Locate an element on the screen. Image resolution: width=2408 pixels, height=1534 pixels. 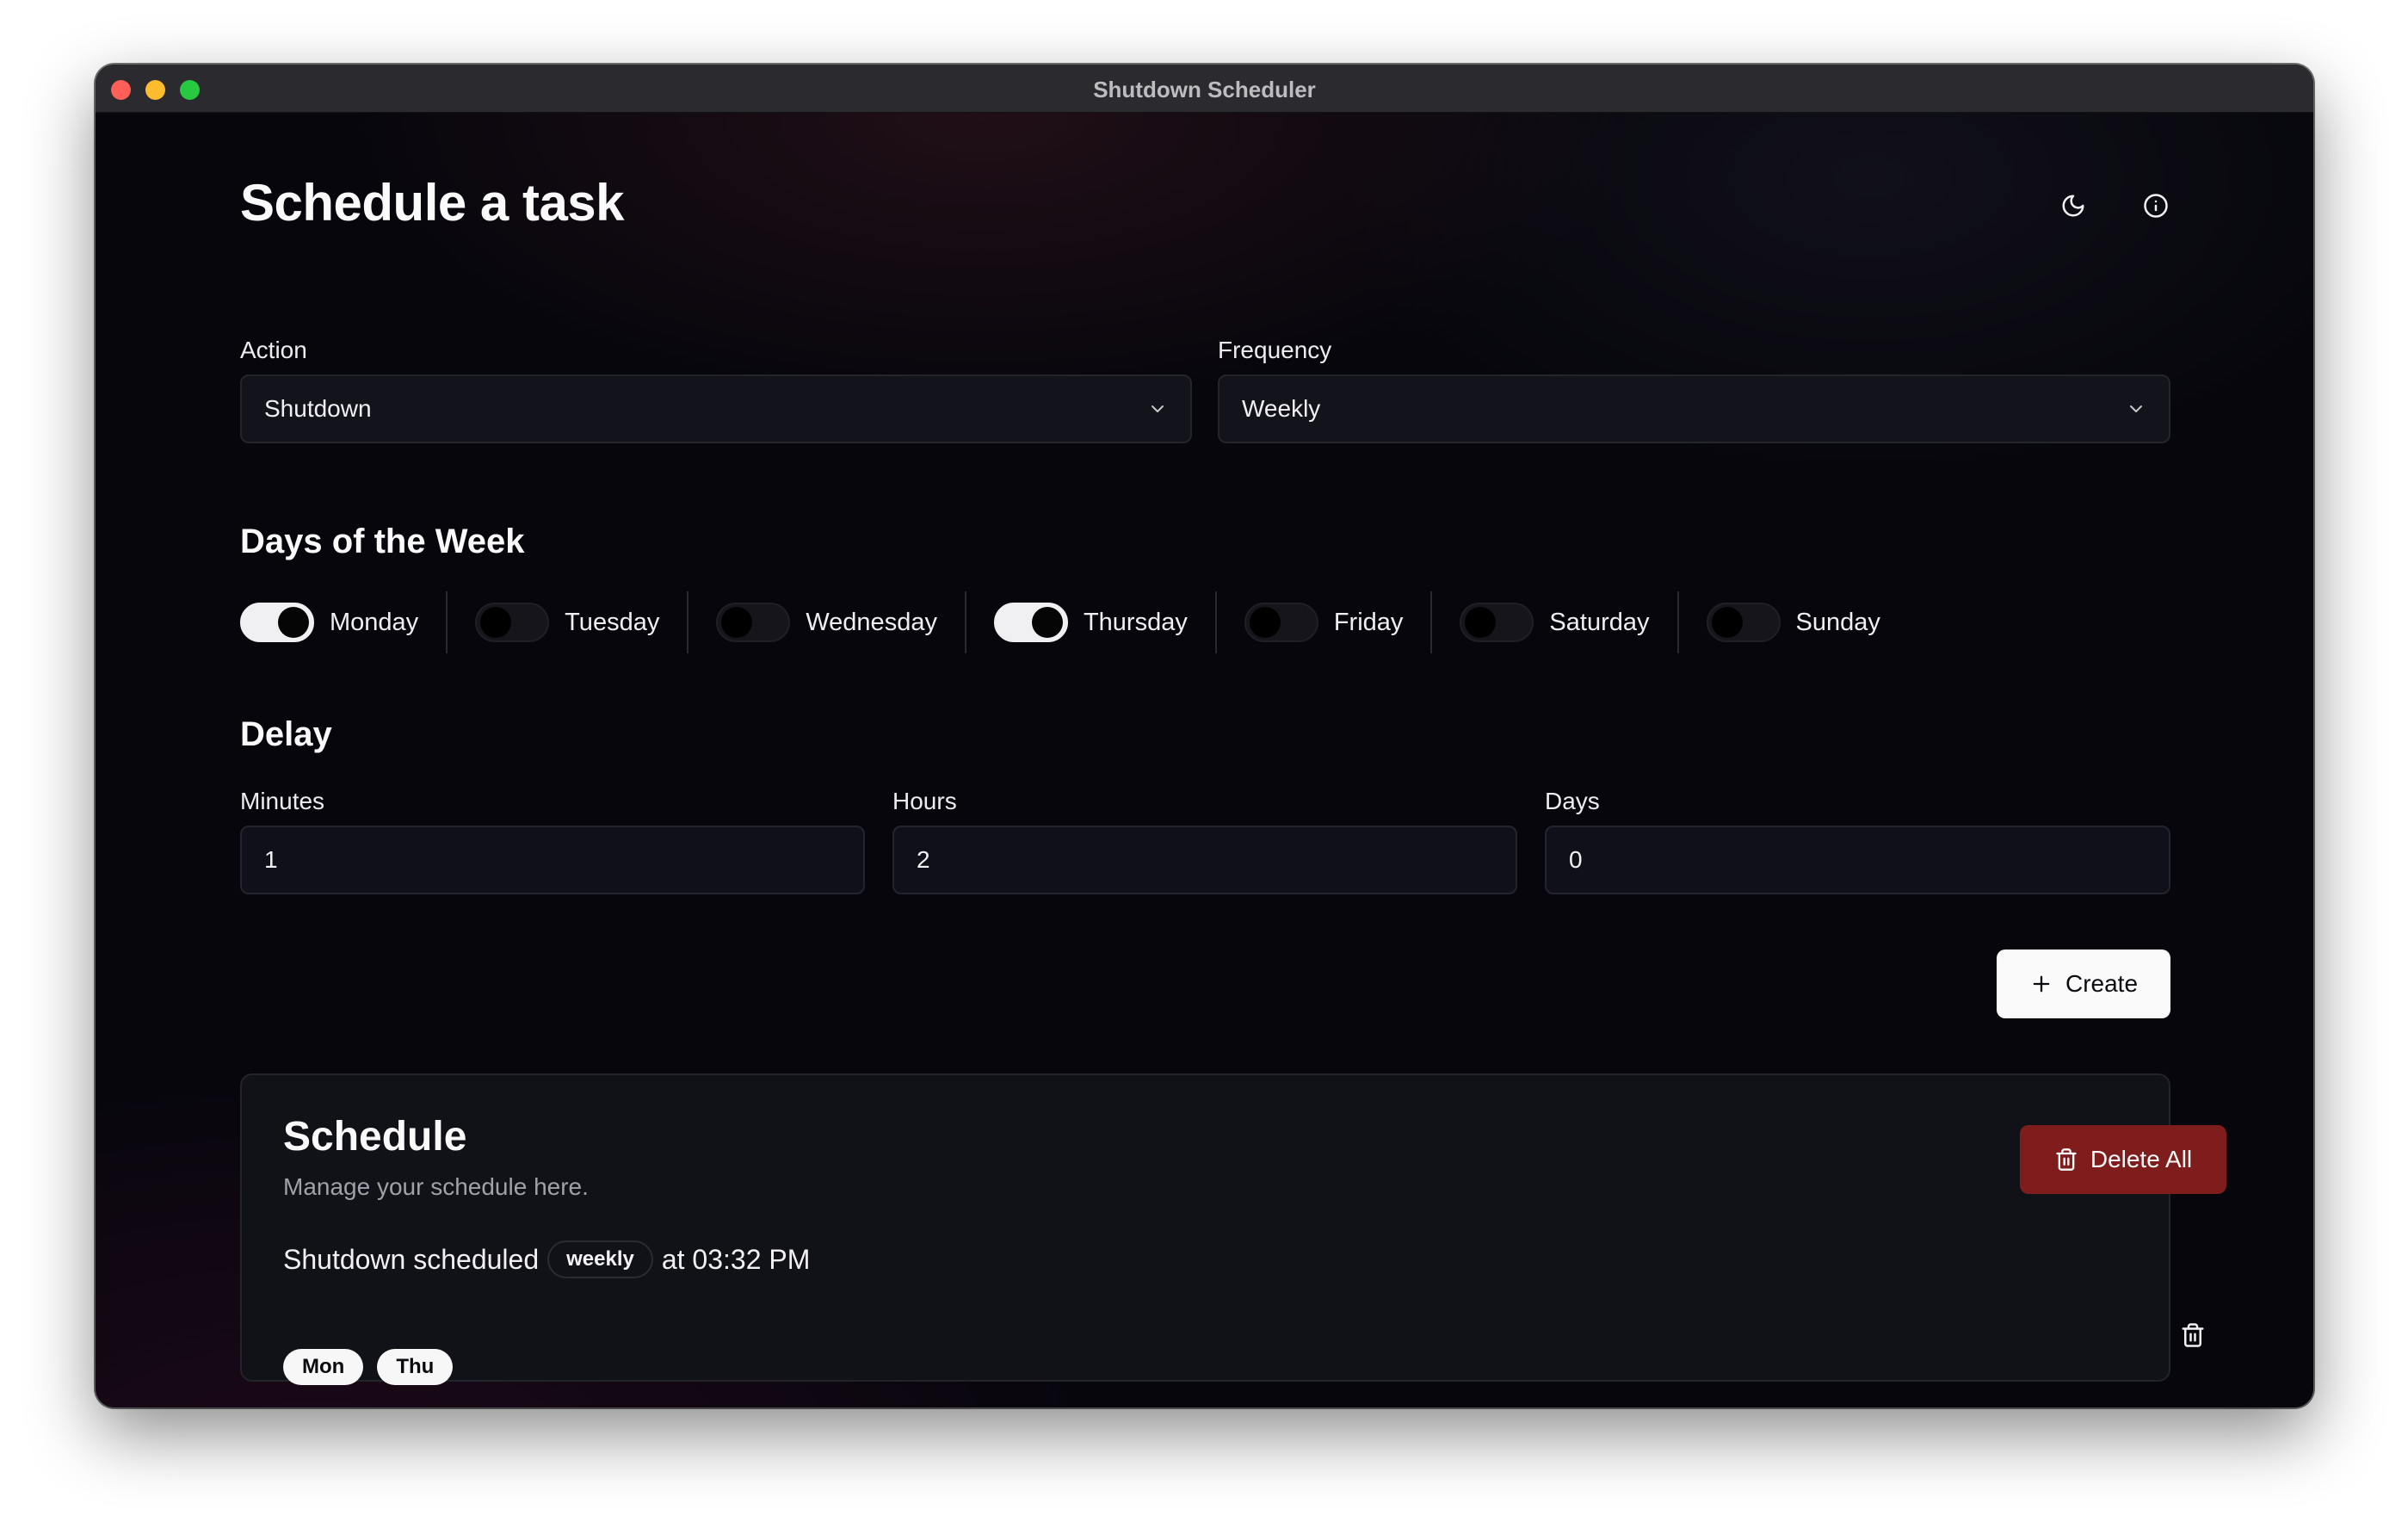
schedule-entry-days: Mon Thu is located at coordinates (368, 1367).